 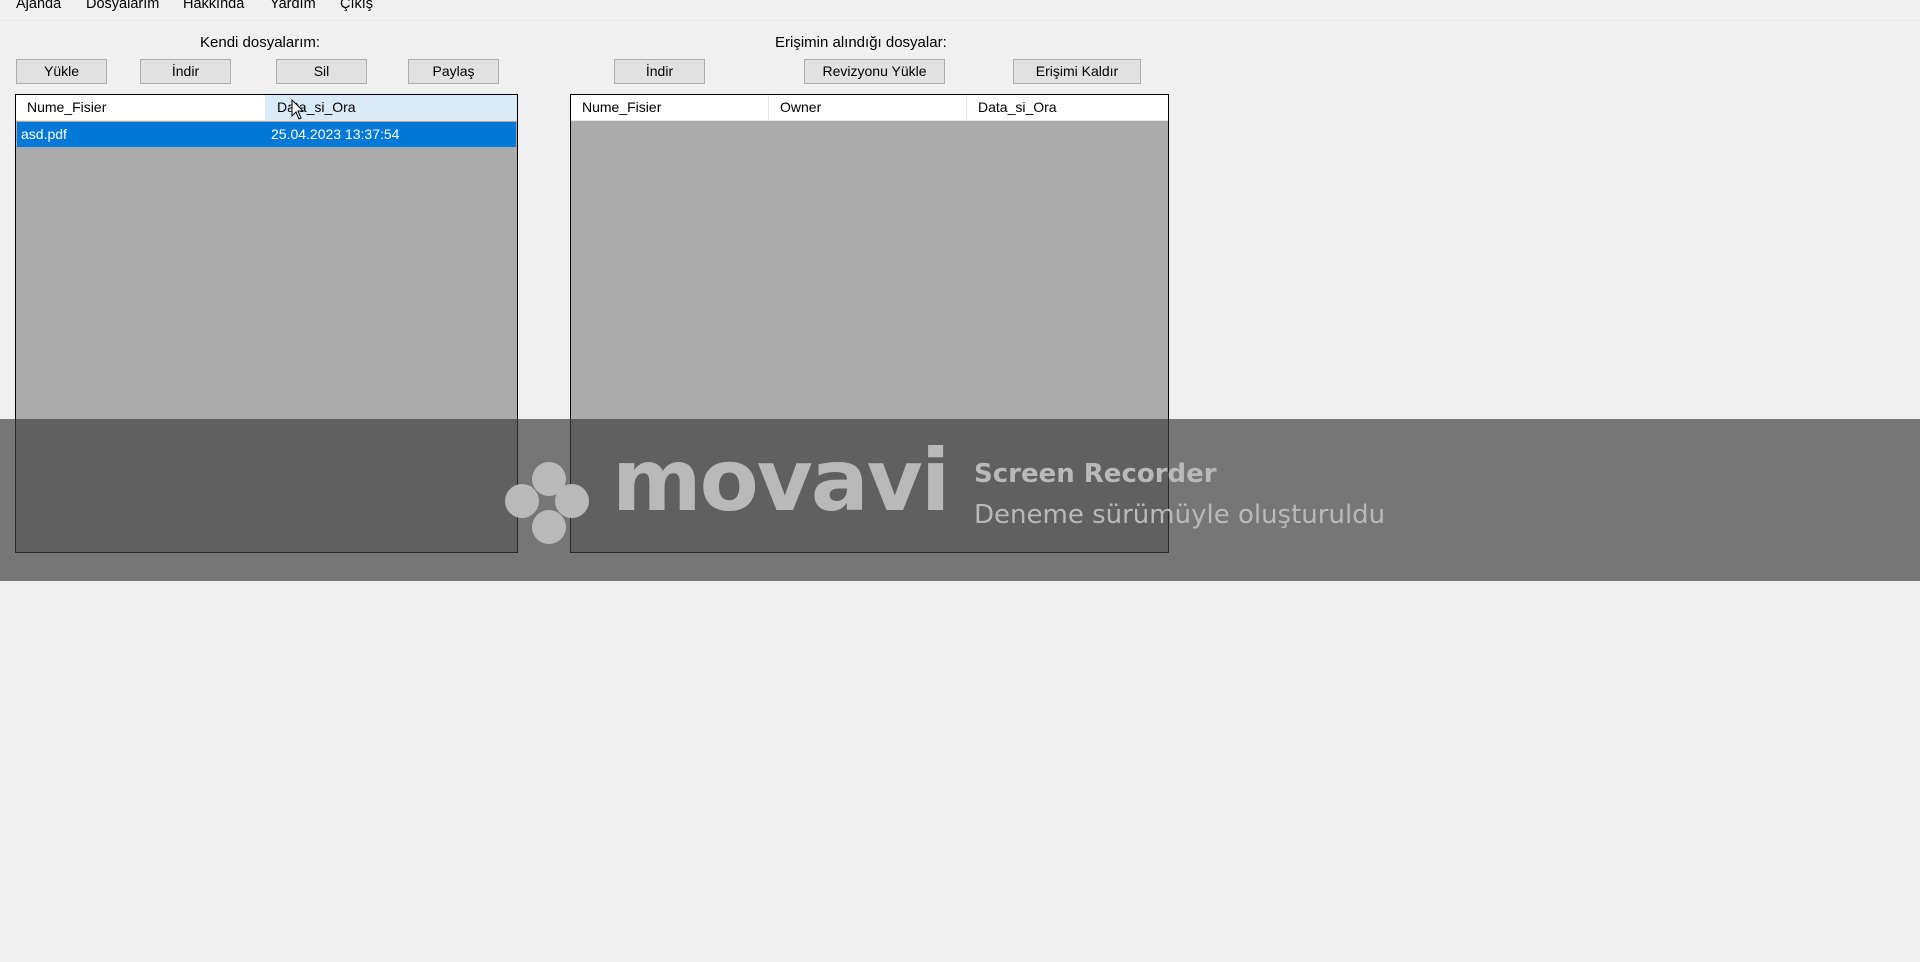 What do you see at coordinates (960, 10) in the screenshot?
I see `menu-bar: Ajanda Dosyalarım Hakkında Yardım Çıkış` at bounding box center [960, 10].